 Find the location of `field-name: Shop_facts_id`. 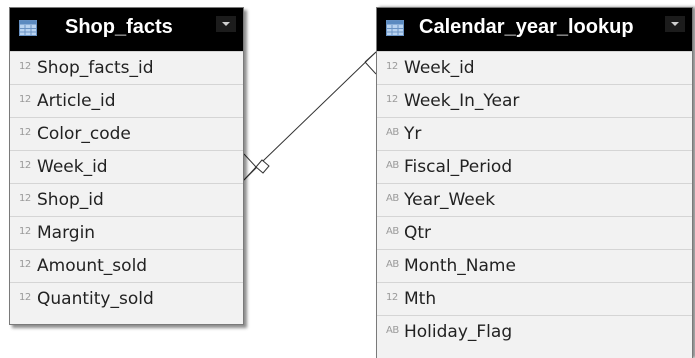

field-name: Shop_facts_id is located at coordinates (95, 68).